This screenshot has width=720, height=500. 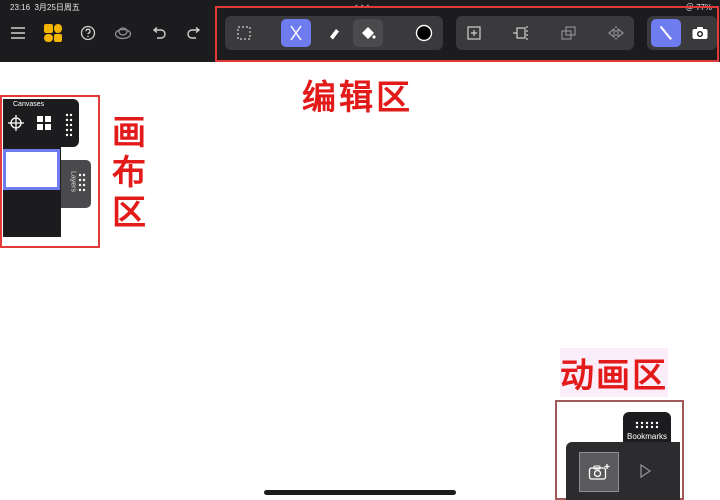 What do you see at coordinates (647, 422) in the screenshot?
I see `bookmarks-handle-icon` at bounding box center [647, 422].